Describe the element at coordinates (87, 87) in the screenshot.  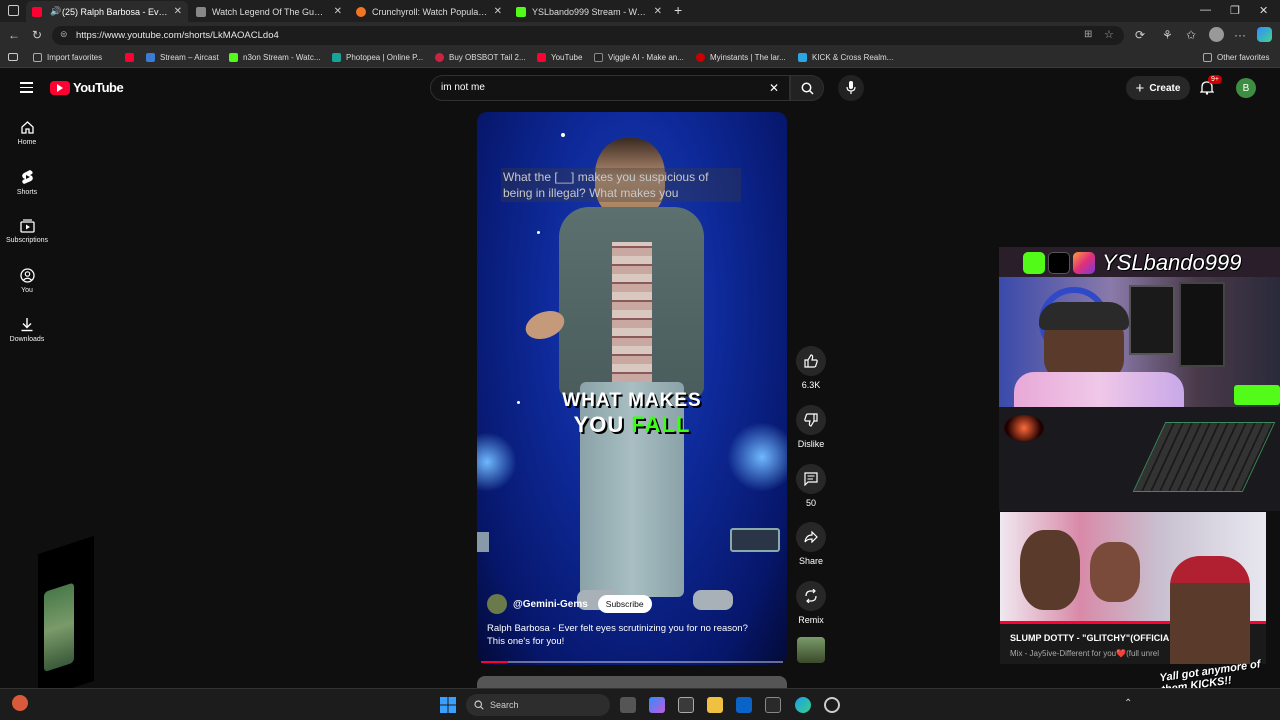
I see `youtube-logo: YouTube` at that location.